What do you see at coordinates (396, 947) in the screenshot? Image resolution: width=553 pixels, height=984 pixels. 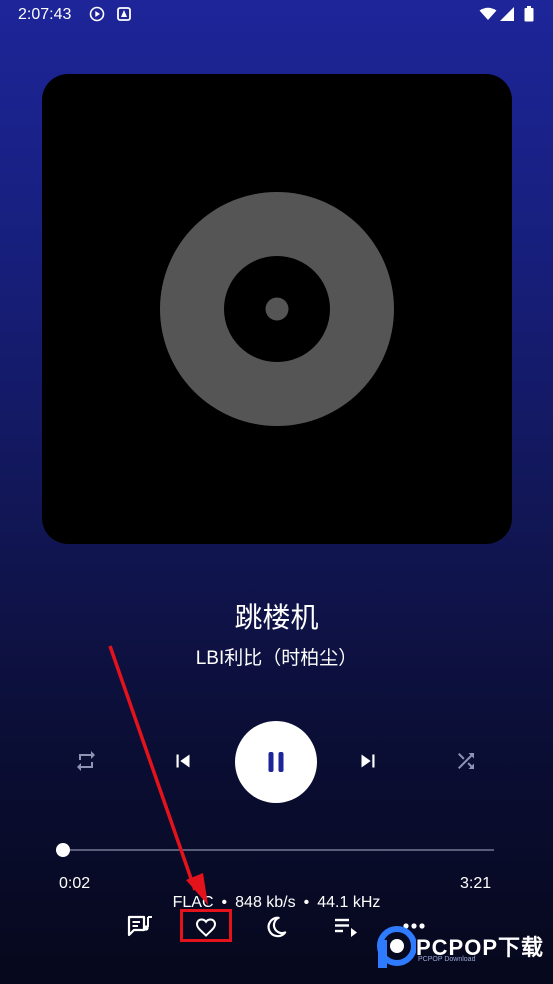 I see `pcpop-logo-icon` at bounding box center [396, 947].